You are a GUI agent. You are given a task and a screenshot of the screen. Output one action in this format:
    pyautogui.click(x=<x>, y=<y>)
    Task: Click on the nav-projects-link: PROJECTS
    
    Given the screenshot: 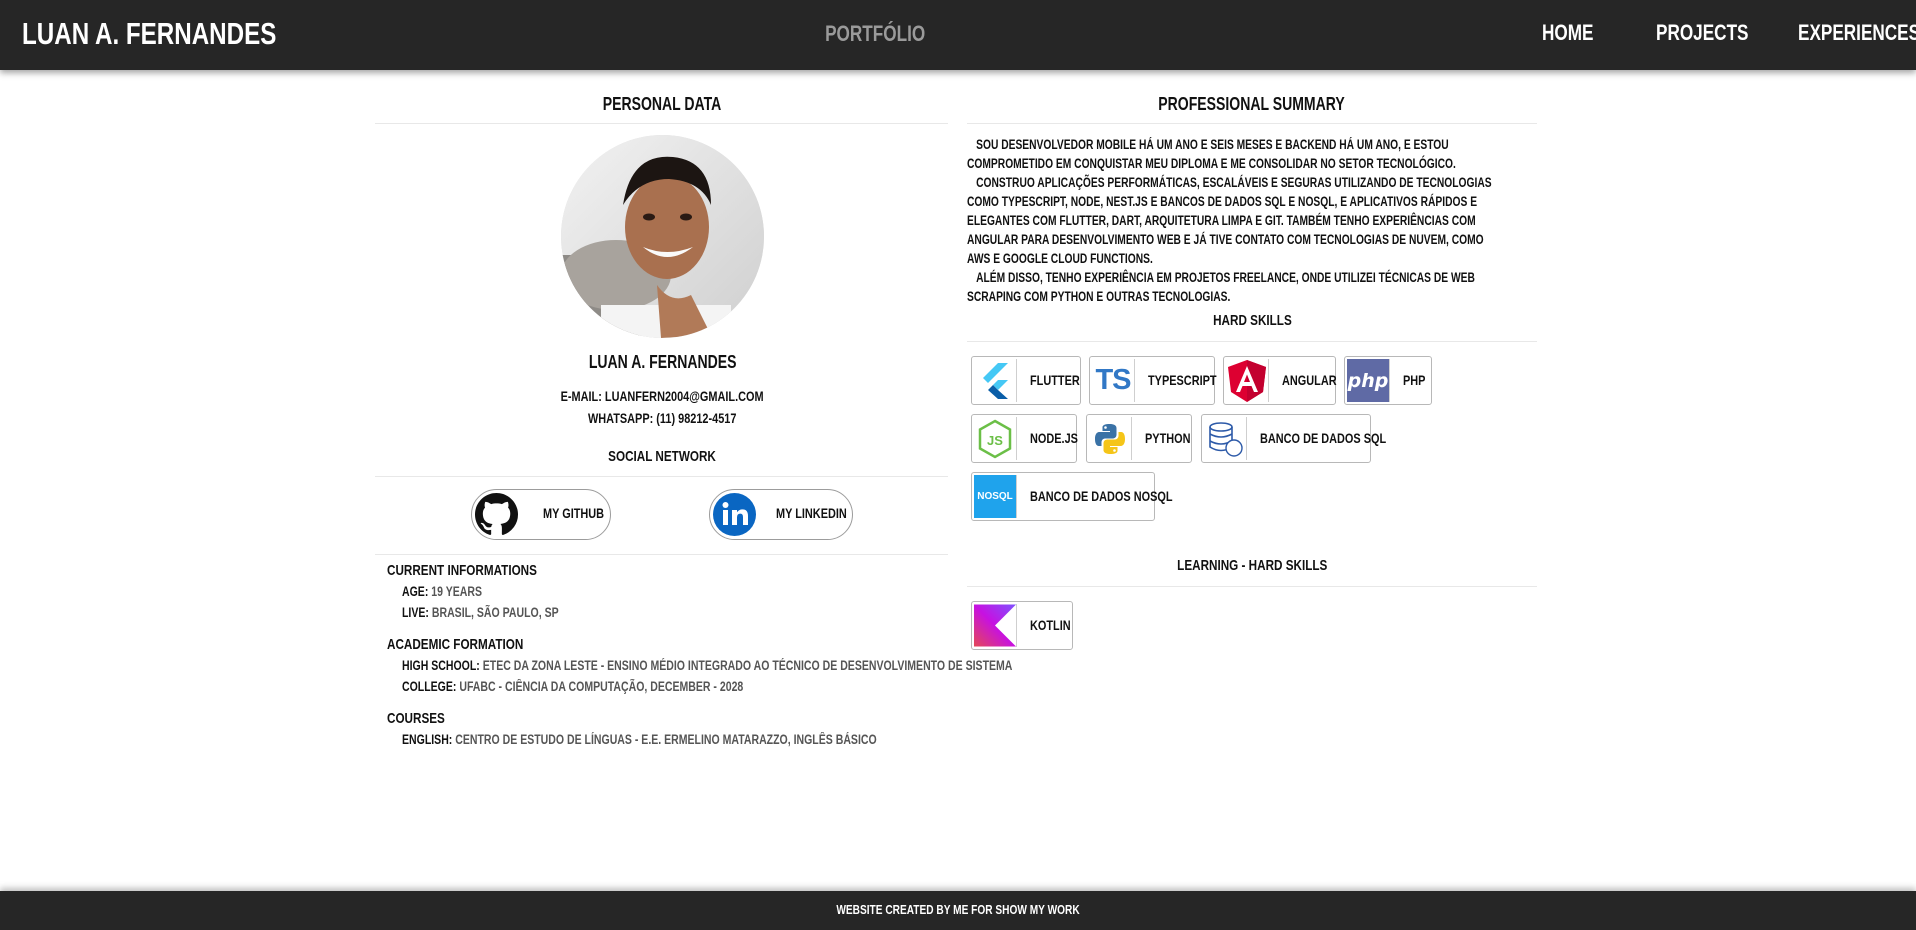 What is the action you would take?
    pyautogui.click(x=1715, y=33)
    